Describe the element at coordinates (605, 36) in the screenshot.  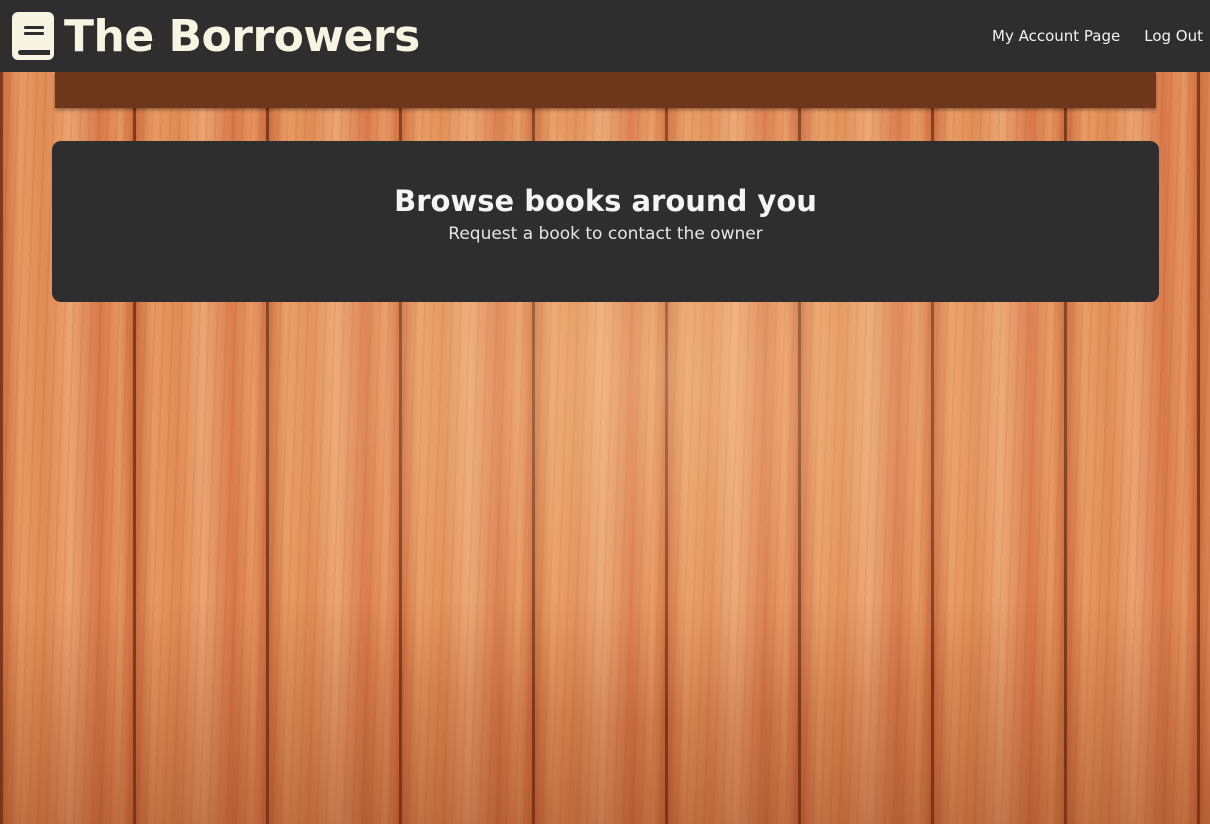
I see `navbar: The Borrowers My Account Page Log Out` at that location.